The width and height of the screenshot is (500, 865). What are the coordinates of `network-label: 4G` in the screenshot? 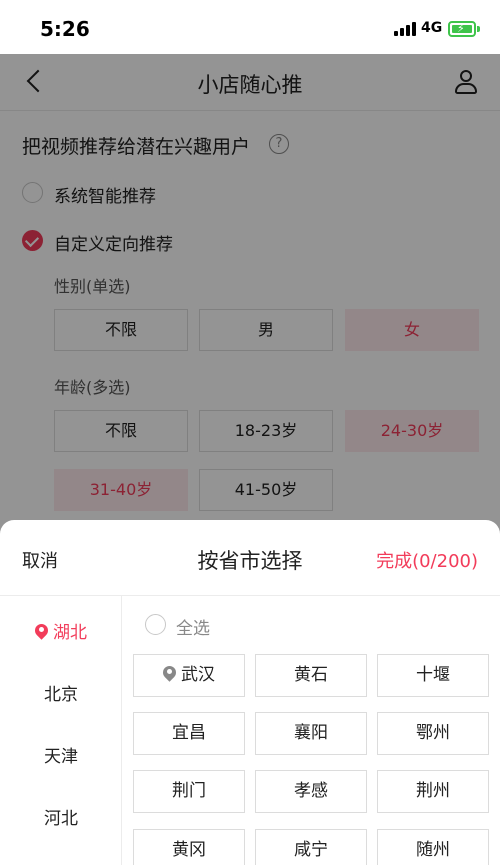 It's located at (432, 28).